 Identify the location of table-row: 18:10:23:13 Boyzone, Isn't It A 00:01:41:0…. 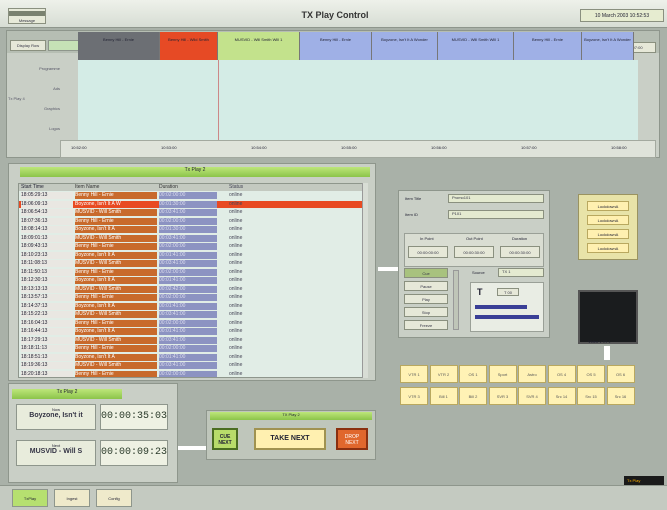
(193, 255).